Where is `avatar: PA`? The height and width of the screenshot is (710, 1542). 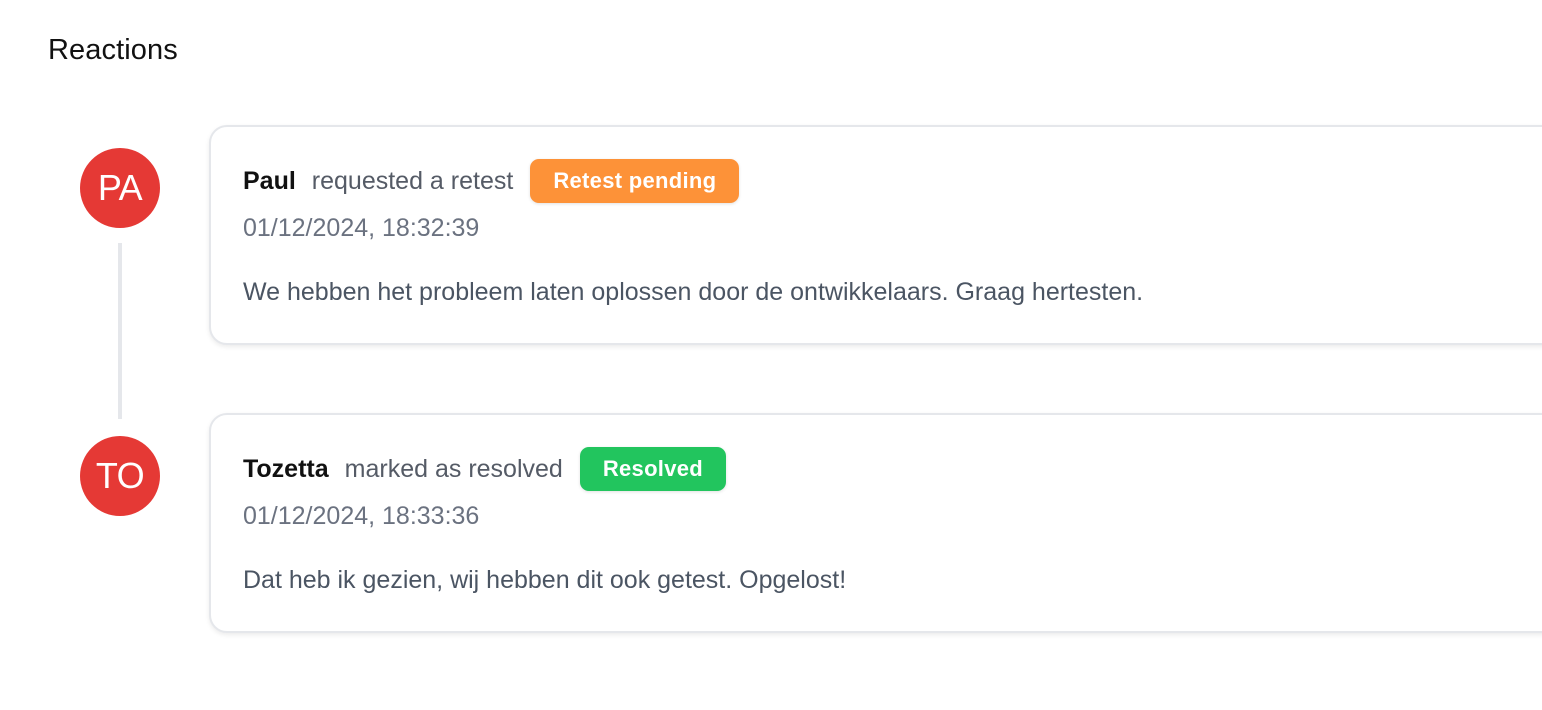
avatar: PA is located at coordinates (120, 188).